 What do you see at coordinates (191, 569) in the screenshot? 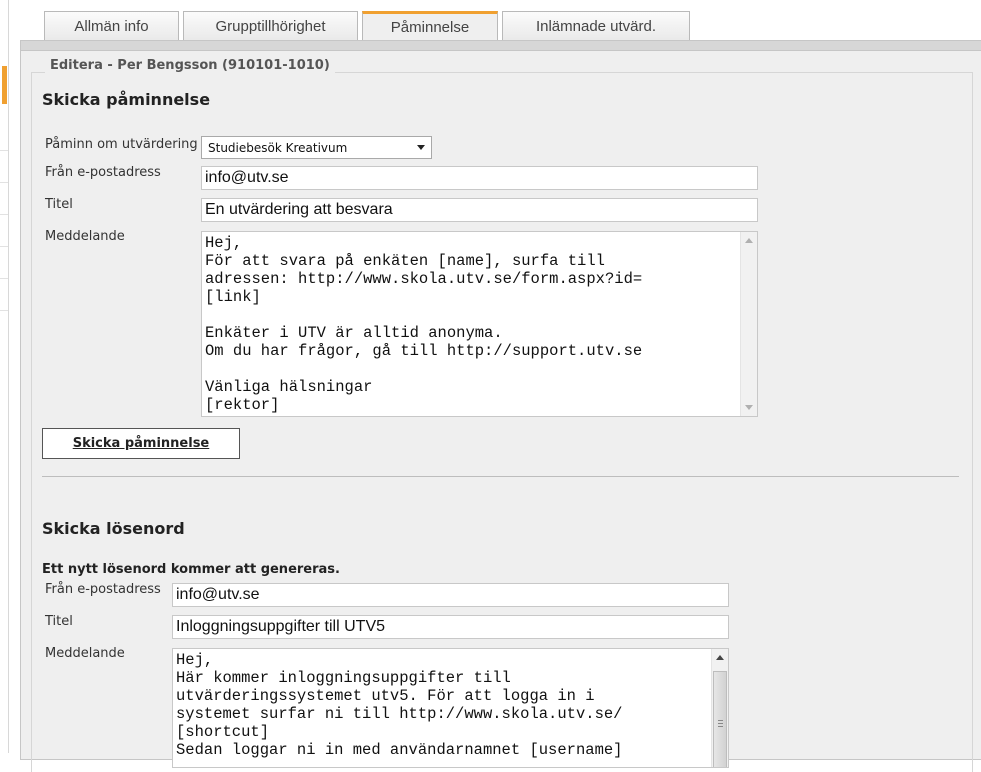
I see `password-note: Ett nytt lösenord kommer att genereras.` at bounding box center [191, 569].